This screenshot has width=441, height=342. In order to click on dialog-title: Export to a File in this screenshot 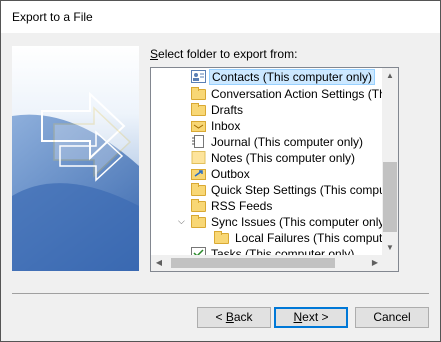, I will do `click(52, 17)`.